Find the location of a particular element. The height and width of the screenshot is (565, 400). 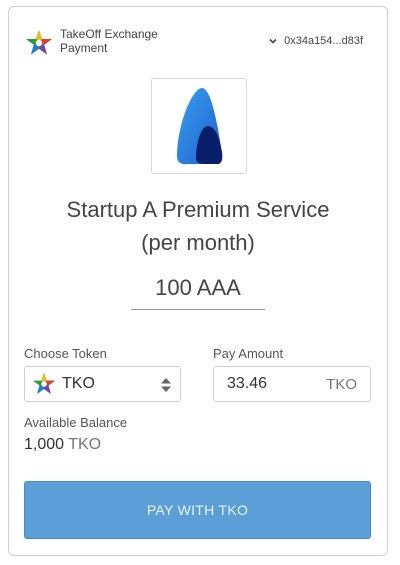

product-logo is located at coordinates (199, 126).